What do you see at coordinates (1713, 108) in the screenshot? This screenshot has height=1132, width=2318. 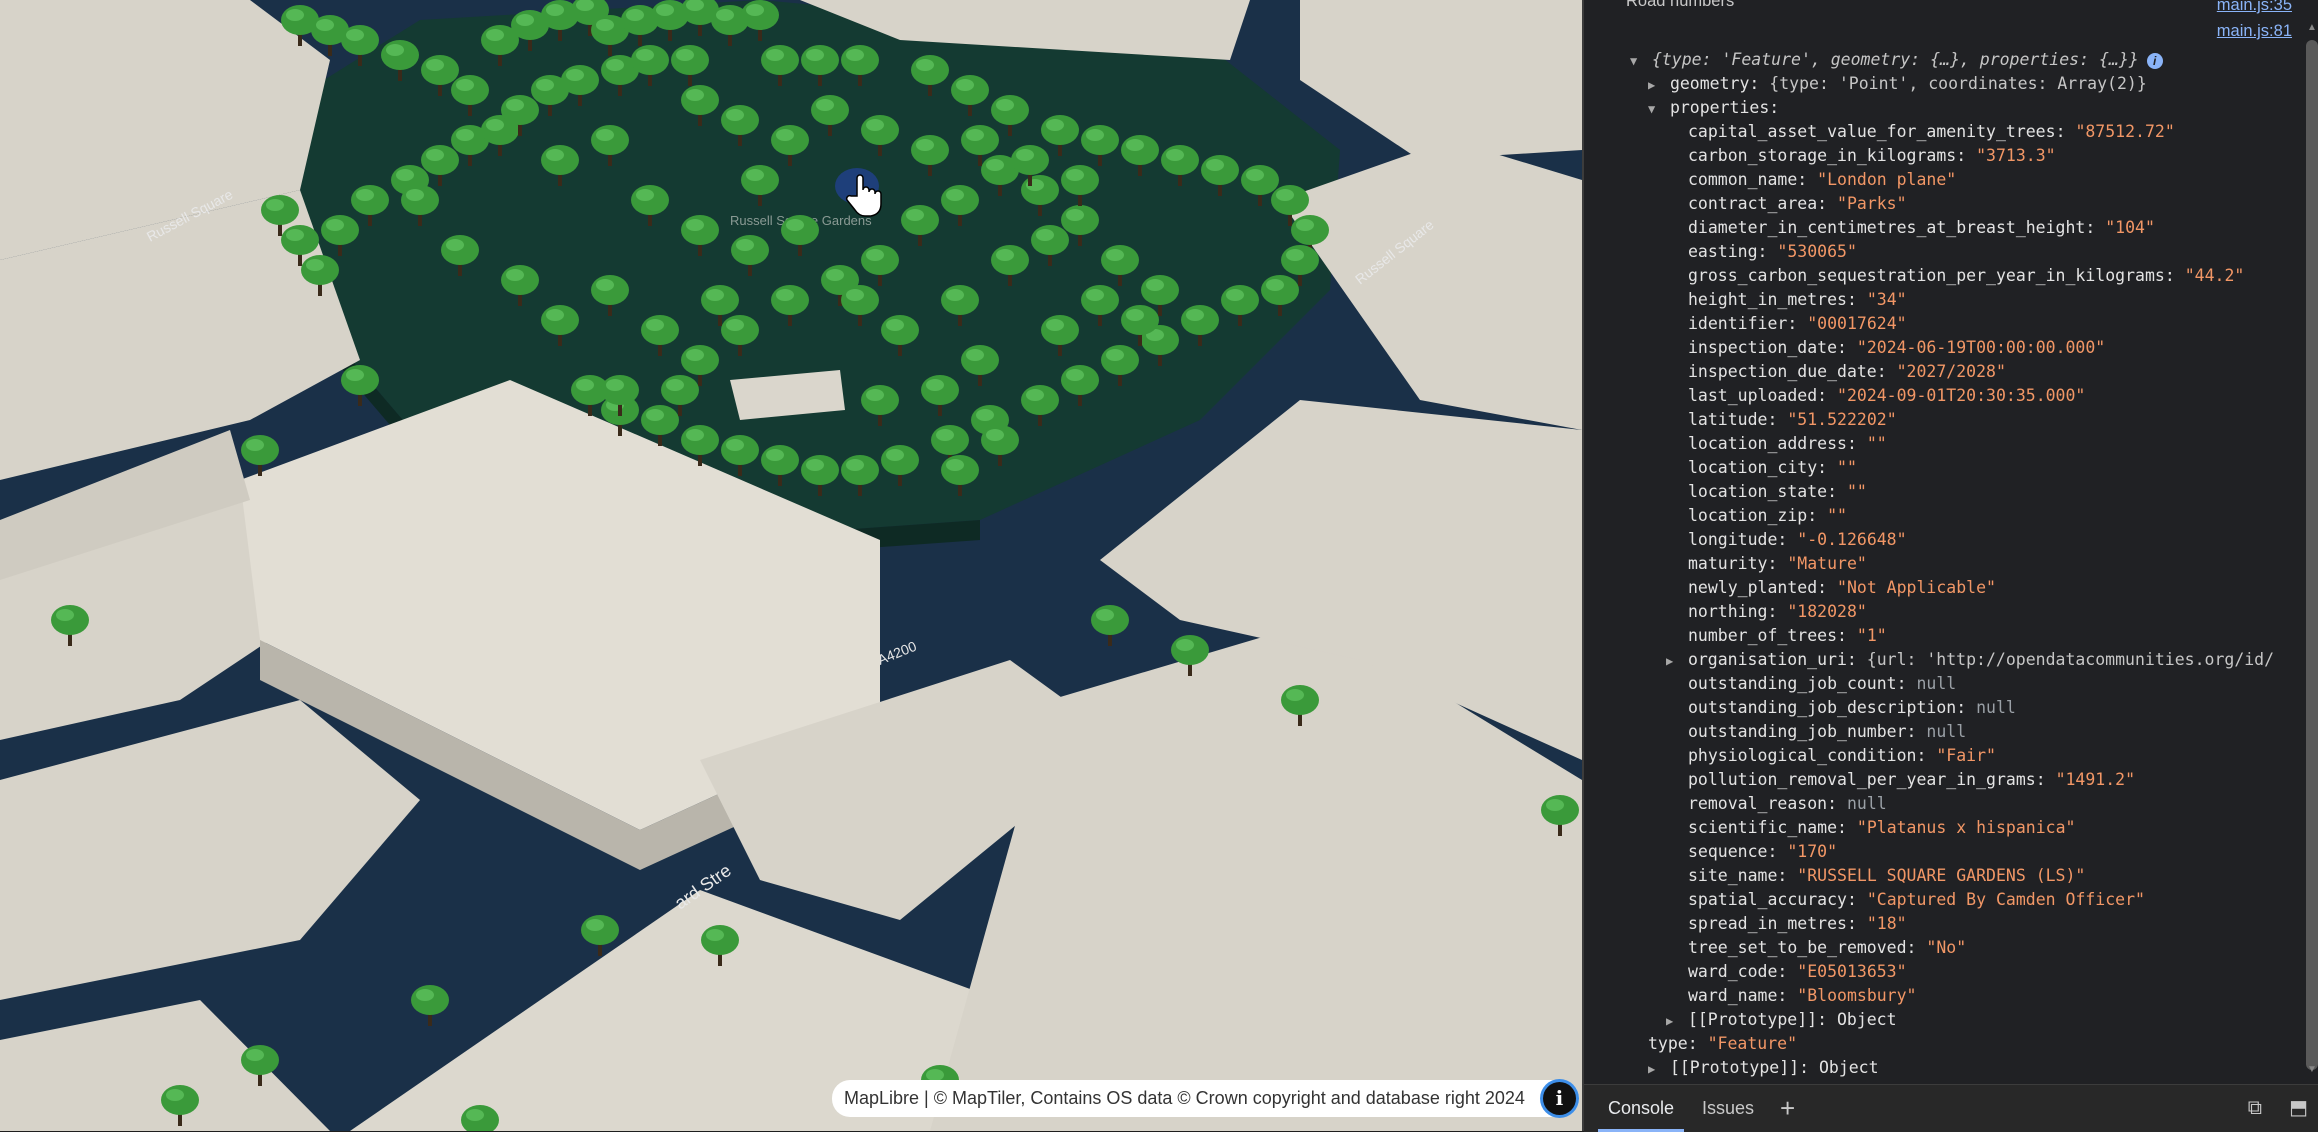 I see `properties-row: ▼ properties:` at bounding box center [1713, 108].